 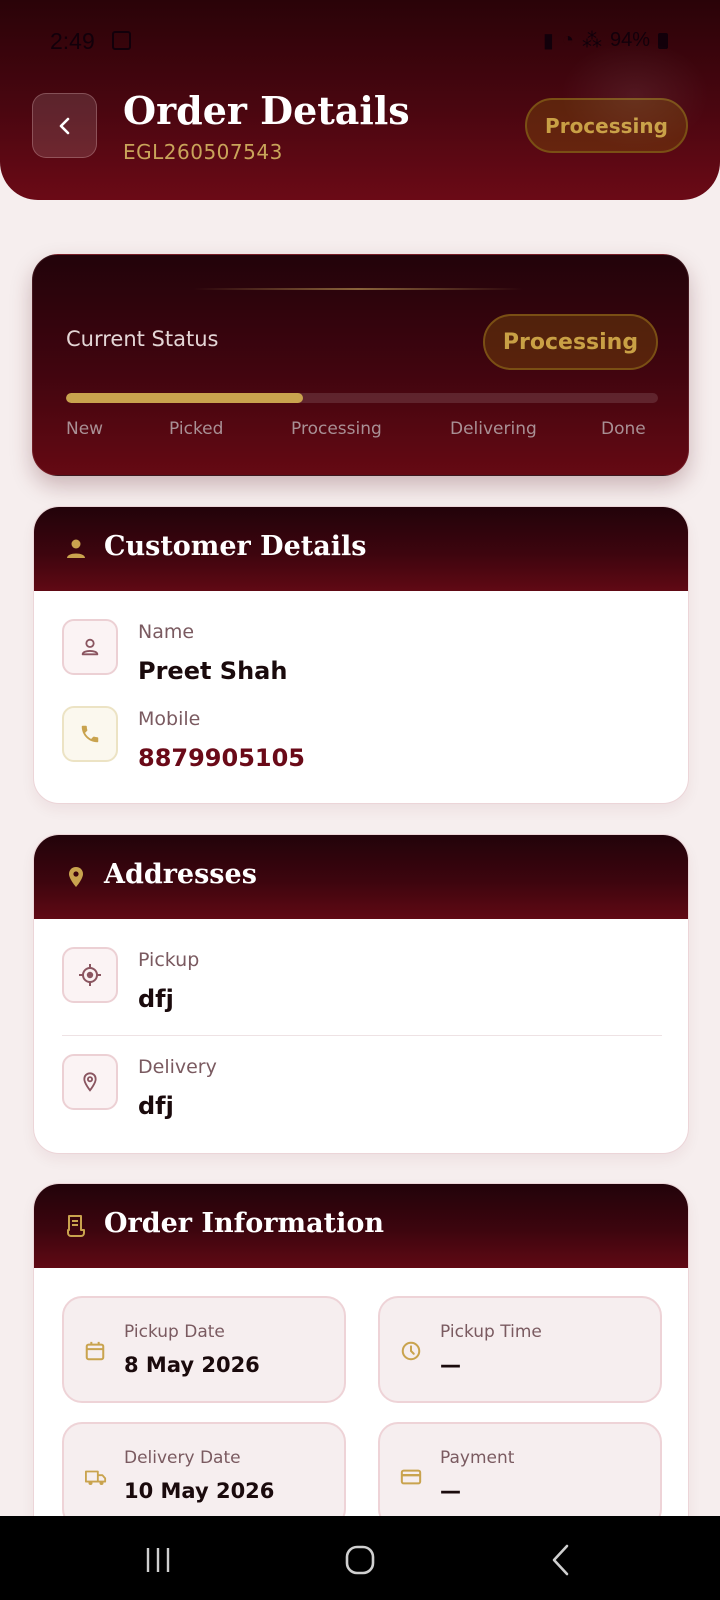 I want to click on delivery-address: dfj, so click(x=156, y=1106).